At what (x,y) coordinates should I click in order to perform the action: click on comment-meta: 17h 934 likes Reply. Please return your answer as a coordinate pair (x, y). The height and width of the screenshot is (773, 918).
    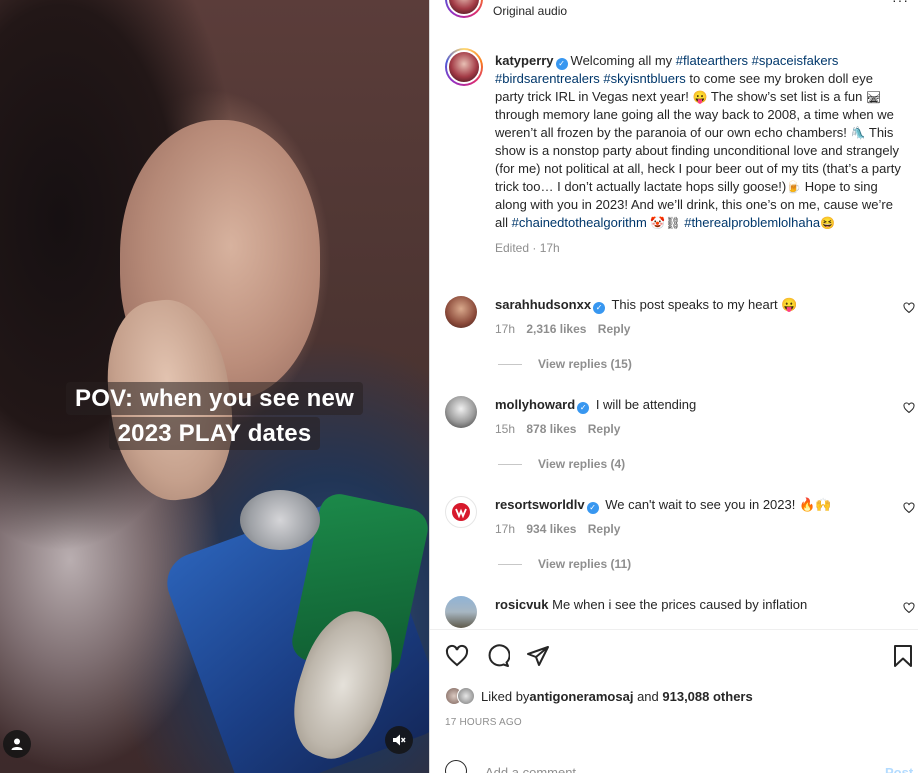
    Looking at the image, I should click on (561, 529).